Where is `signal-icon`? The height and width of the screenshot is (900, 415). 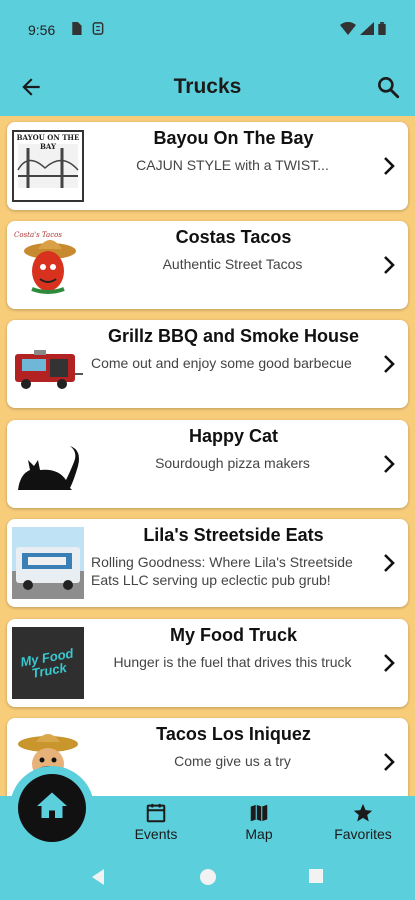
signal-icon is located at coordinates (367, 28).